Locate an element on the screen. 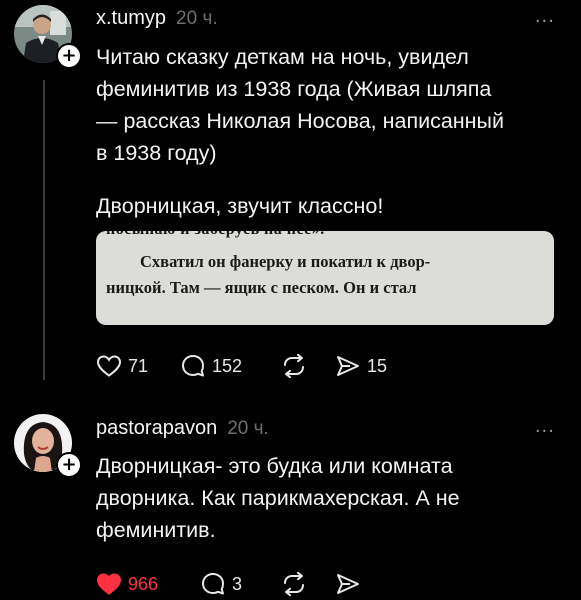  heart-filled-icon is located at coordinates (109, 584).